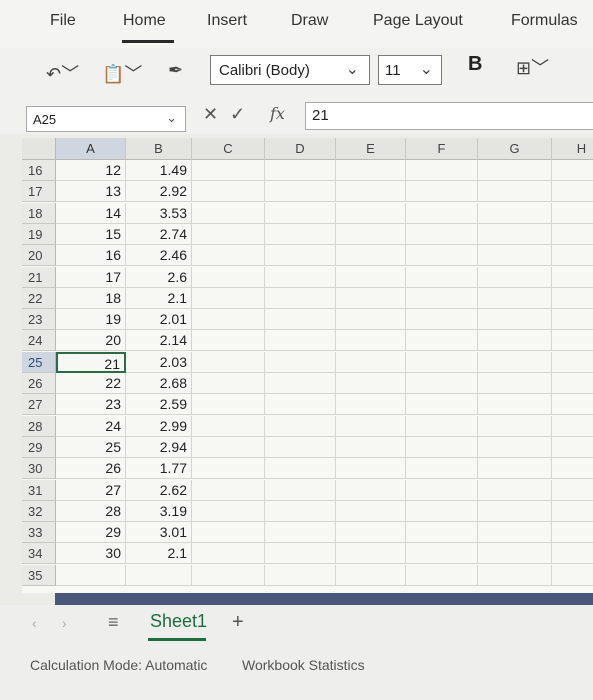  Describe the element at coordinates (290, 70) in the screenshot. I see `font-name-select: Calibri (Body) ⌄` at that location.